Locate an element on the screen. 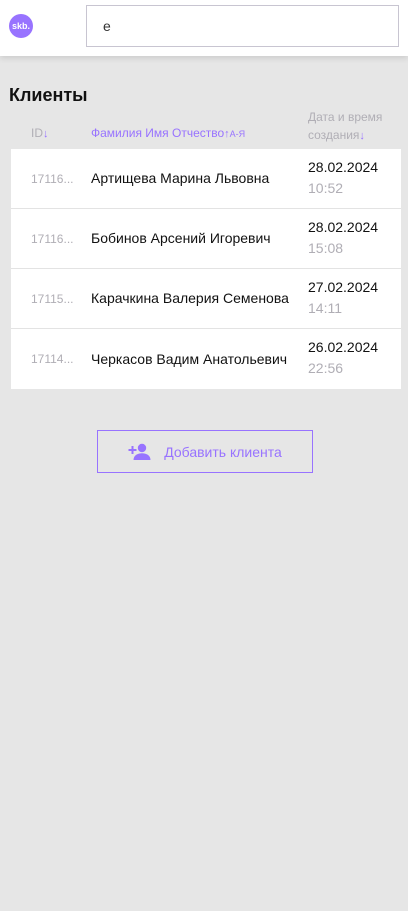  column-header-id-label: ID is located at coordinates (37, 133).